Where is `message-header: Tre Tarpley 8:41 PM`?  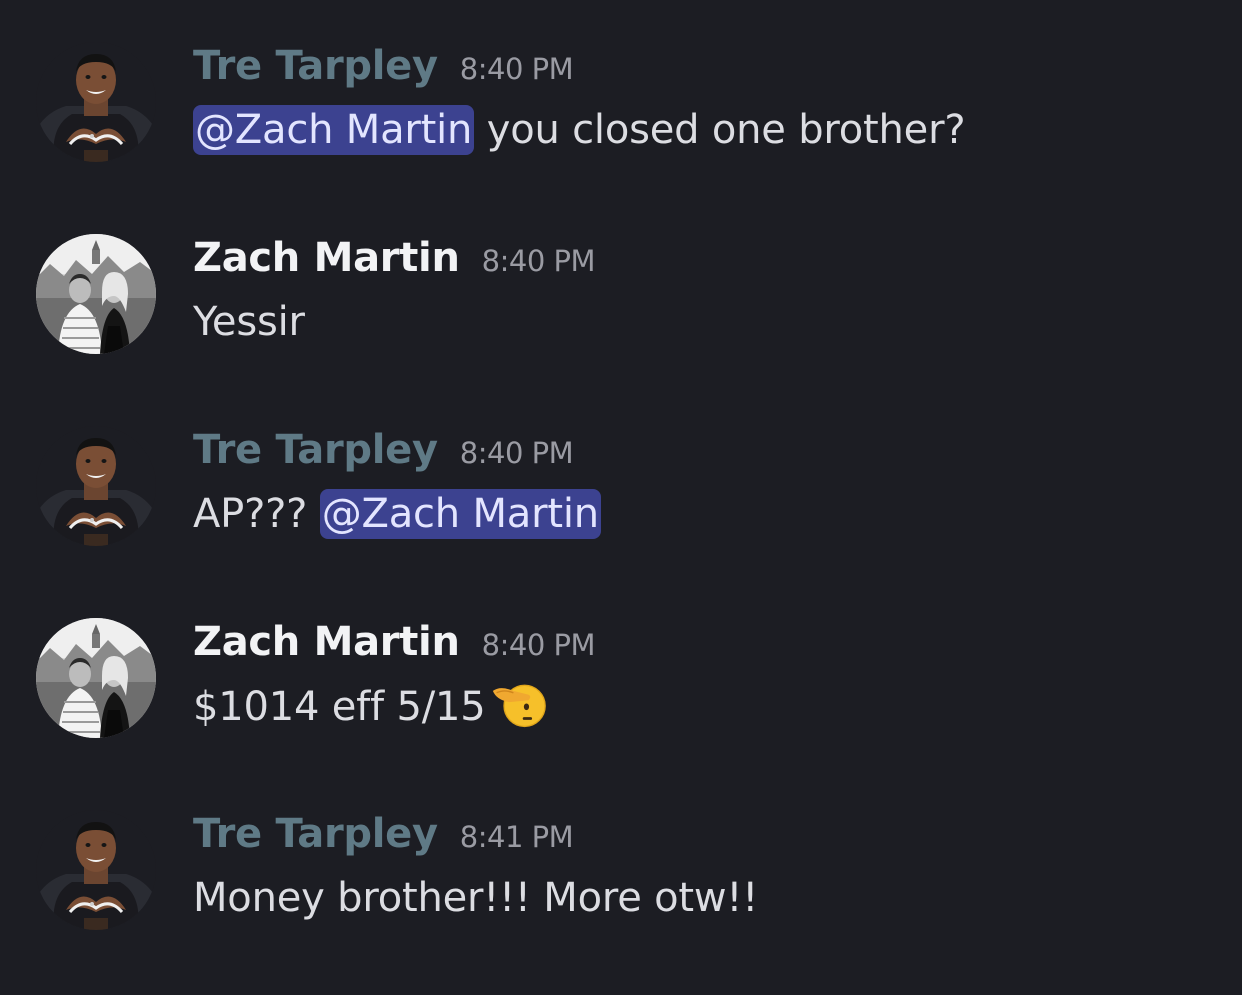
message-header: Tre Tarpley 8:41 PM is located at coordinates (383, 834).